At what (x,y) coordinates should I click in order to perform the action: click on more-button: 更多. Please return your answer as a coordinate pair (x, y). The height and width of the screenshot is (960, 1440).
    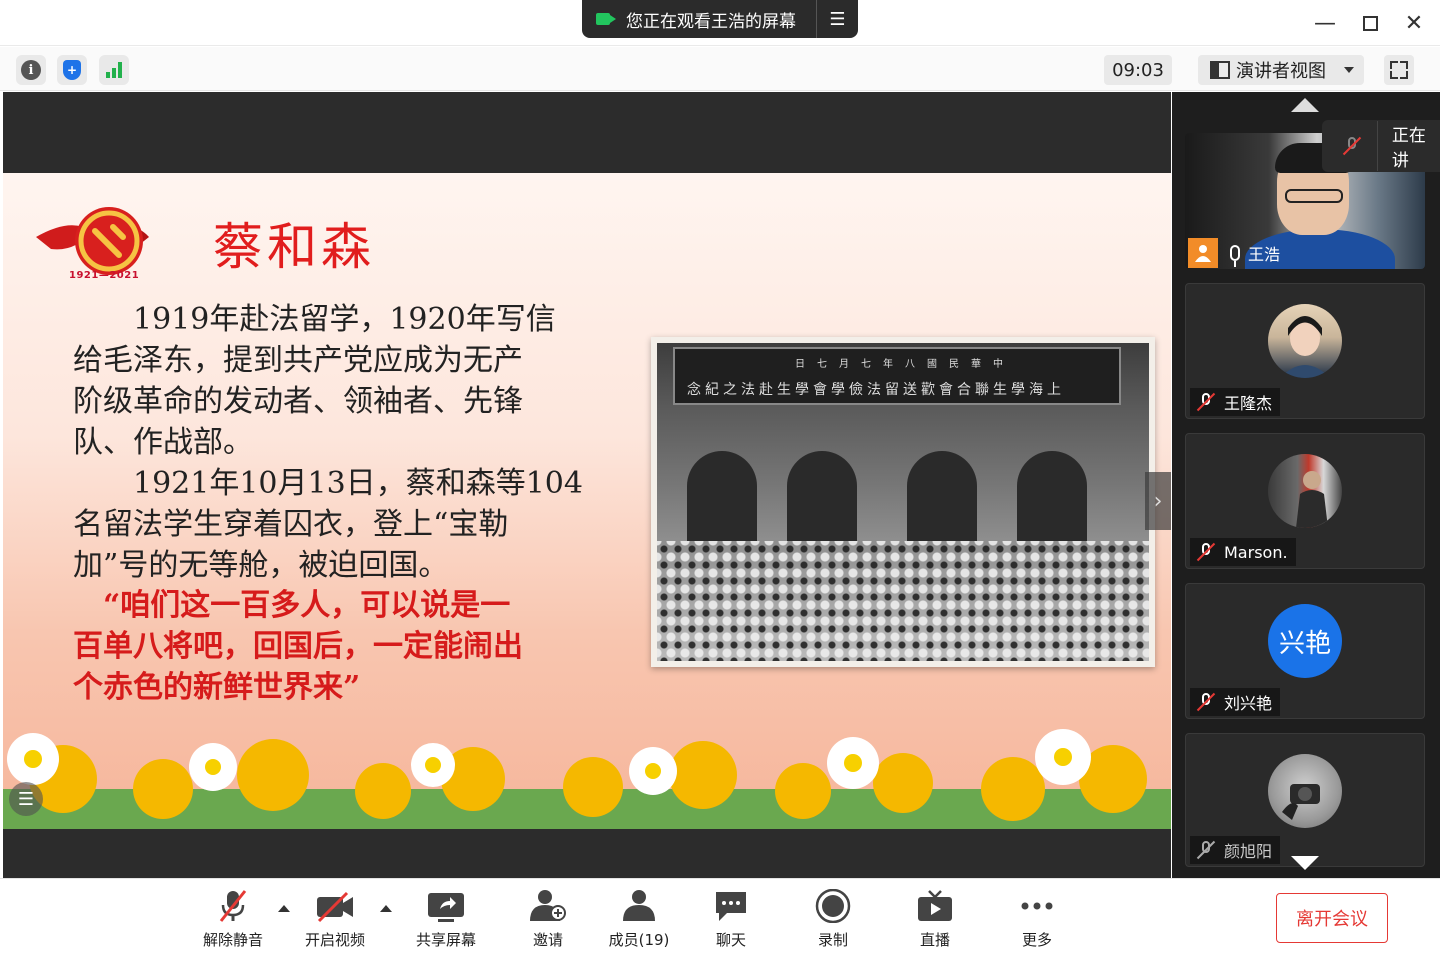
    Looking at the image, I should click on (1037, 920).